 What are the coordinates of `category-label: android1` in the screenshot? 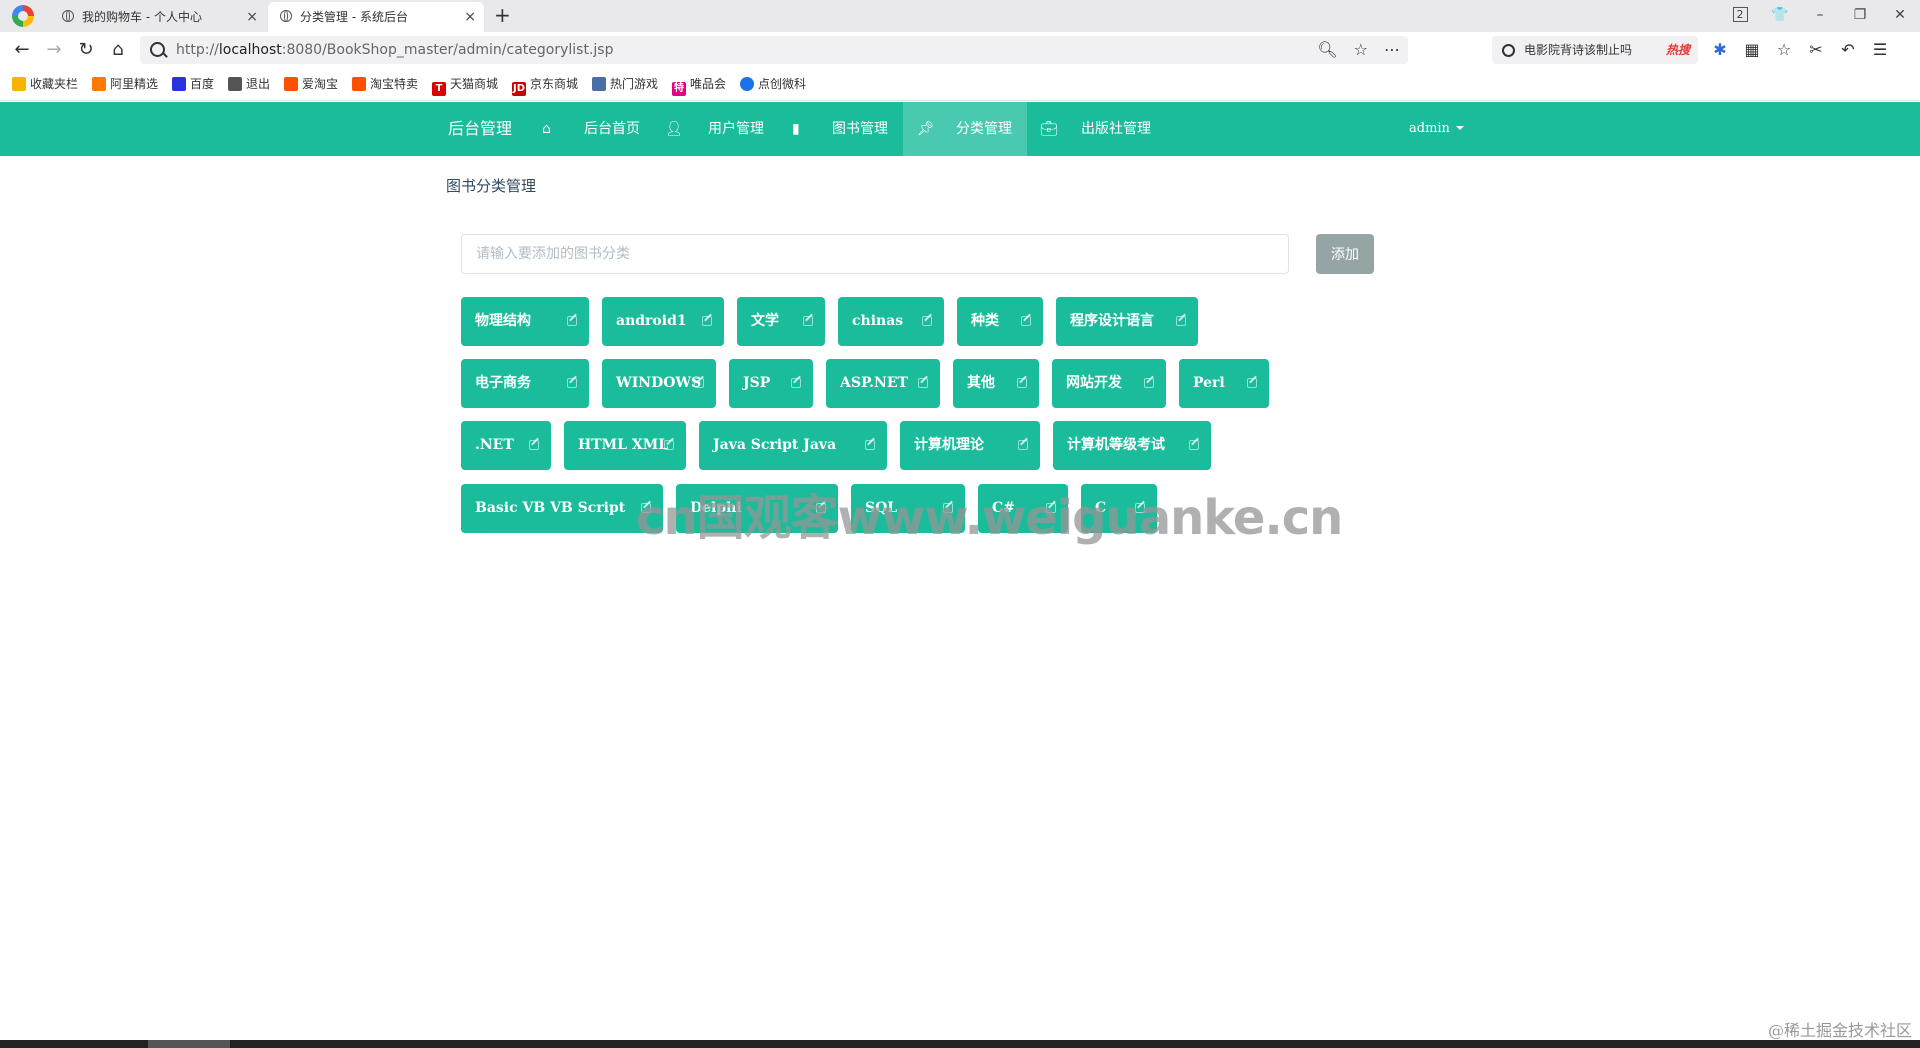 It's located at (651, 321).